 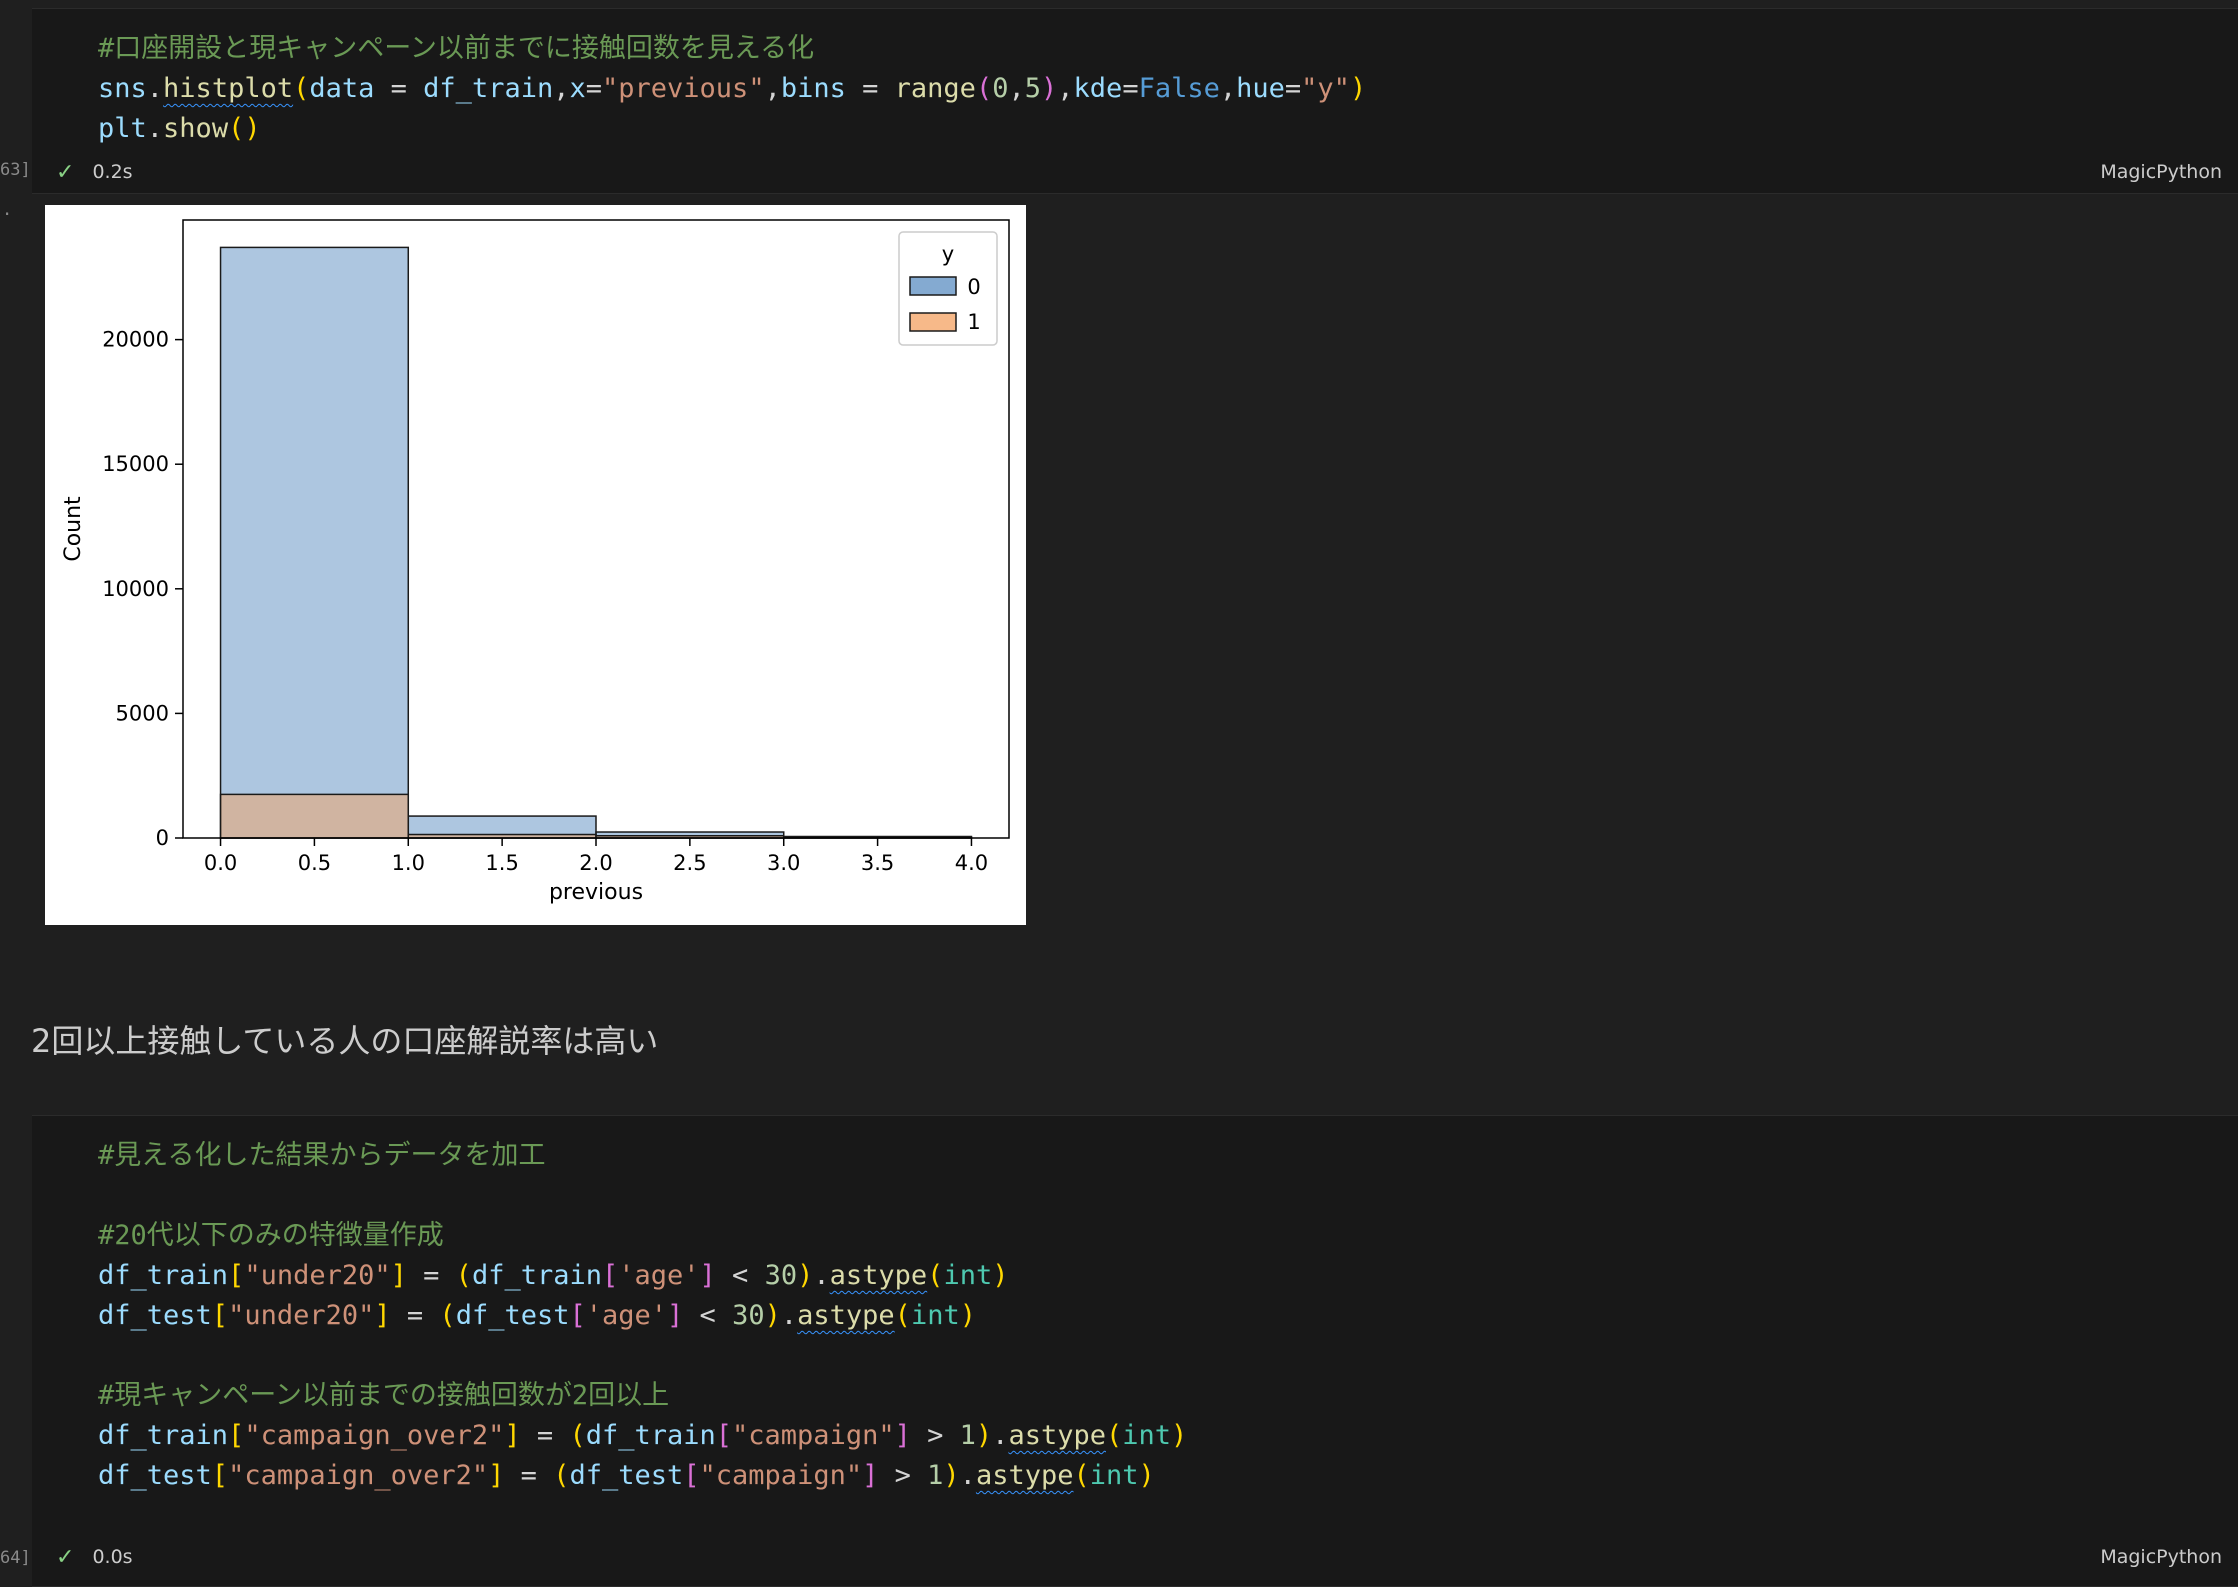 I want to click on code-line: #現キャンペーン以前までの接触回数が2回以上, so click(x=384, y=1395).